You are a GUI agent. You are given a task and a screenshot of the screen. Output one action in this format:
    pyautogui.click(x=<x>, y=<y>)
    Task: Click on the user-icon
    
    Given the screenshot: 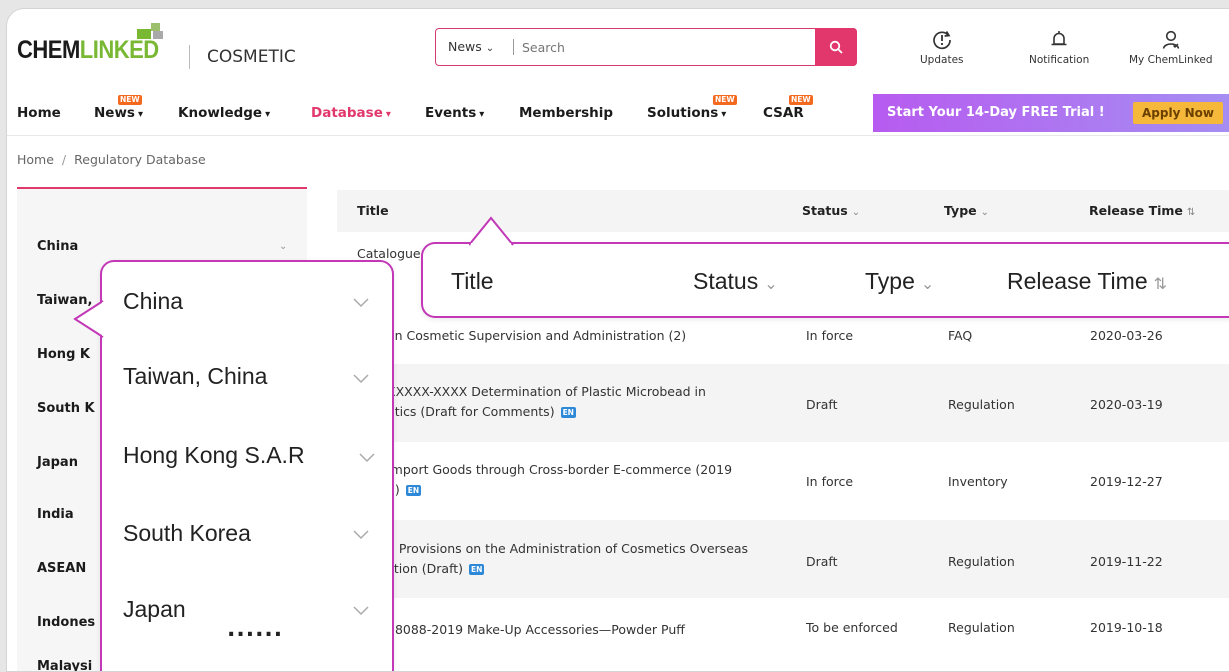 What is the action you would take?
    pyautogui.click(x=1171, y=39)
    